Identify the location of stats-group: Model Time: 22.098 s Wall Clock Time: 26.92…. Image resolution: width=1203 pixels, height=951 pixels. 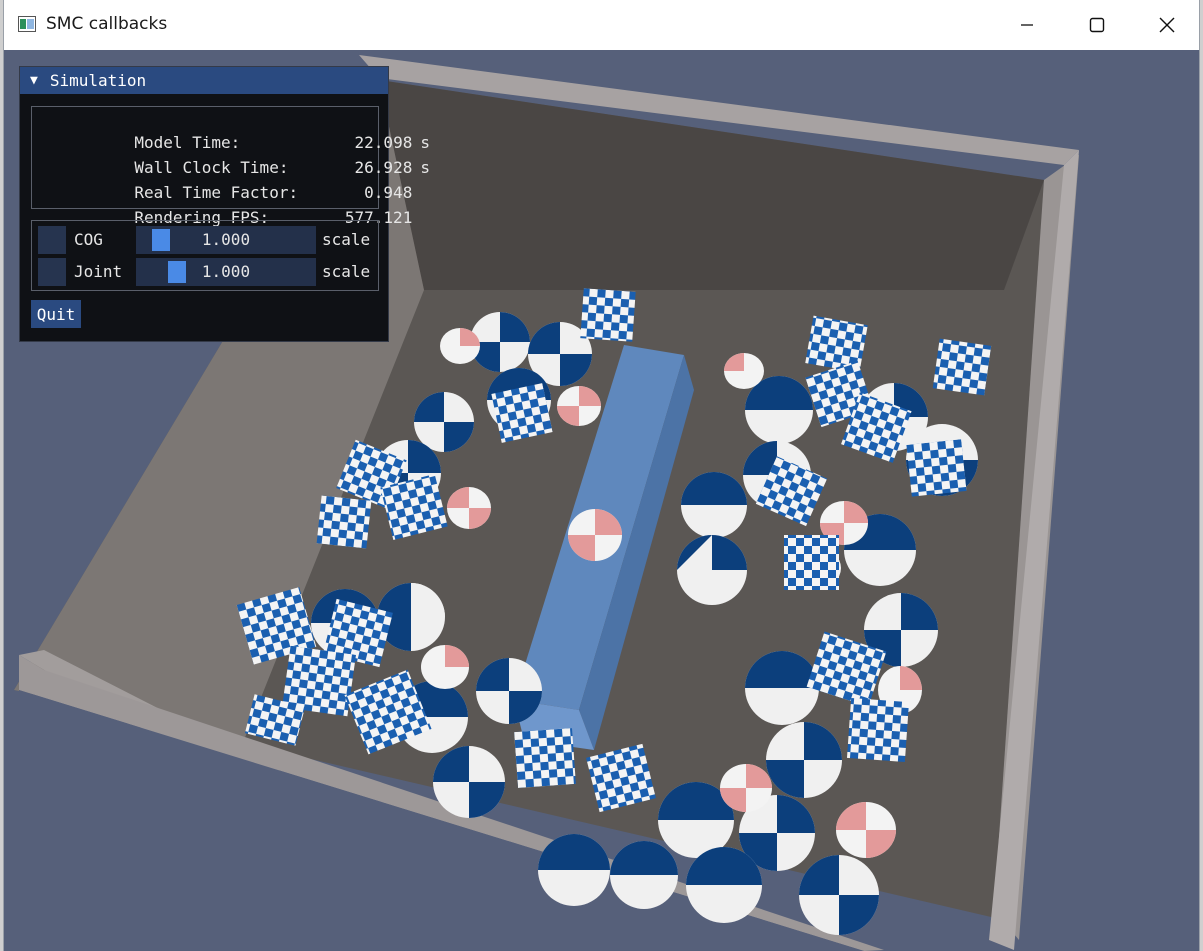
(230, 166).